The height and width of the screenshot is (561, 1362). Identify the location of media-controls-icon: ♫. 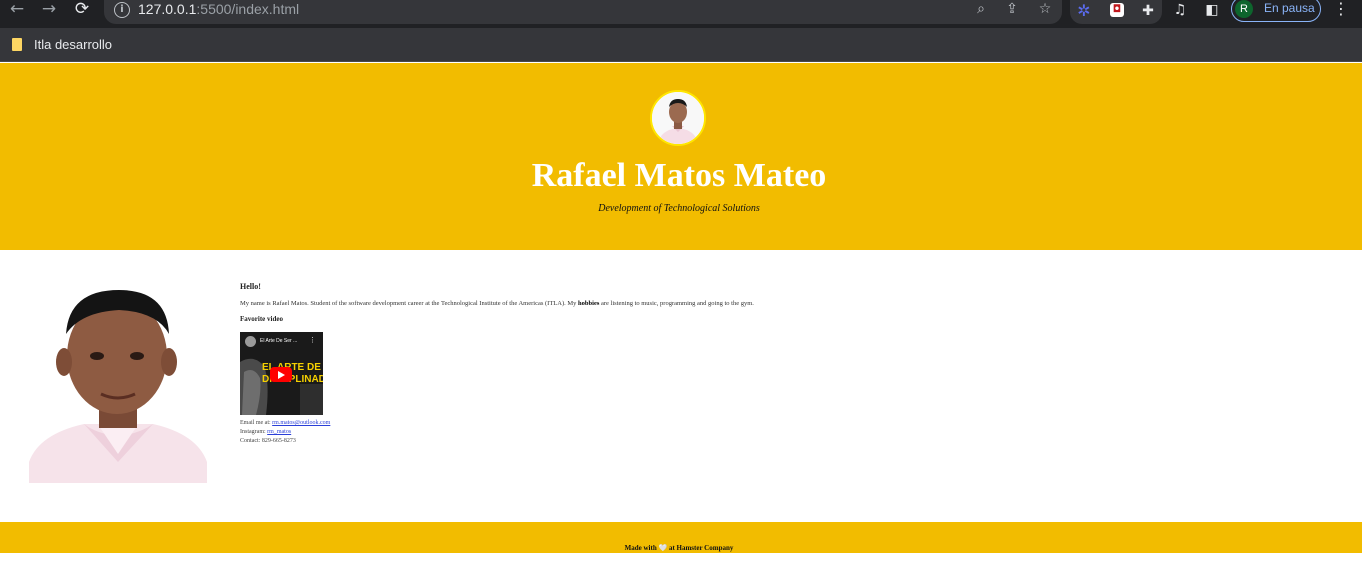
(1180, 10).